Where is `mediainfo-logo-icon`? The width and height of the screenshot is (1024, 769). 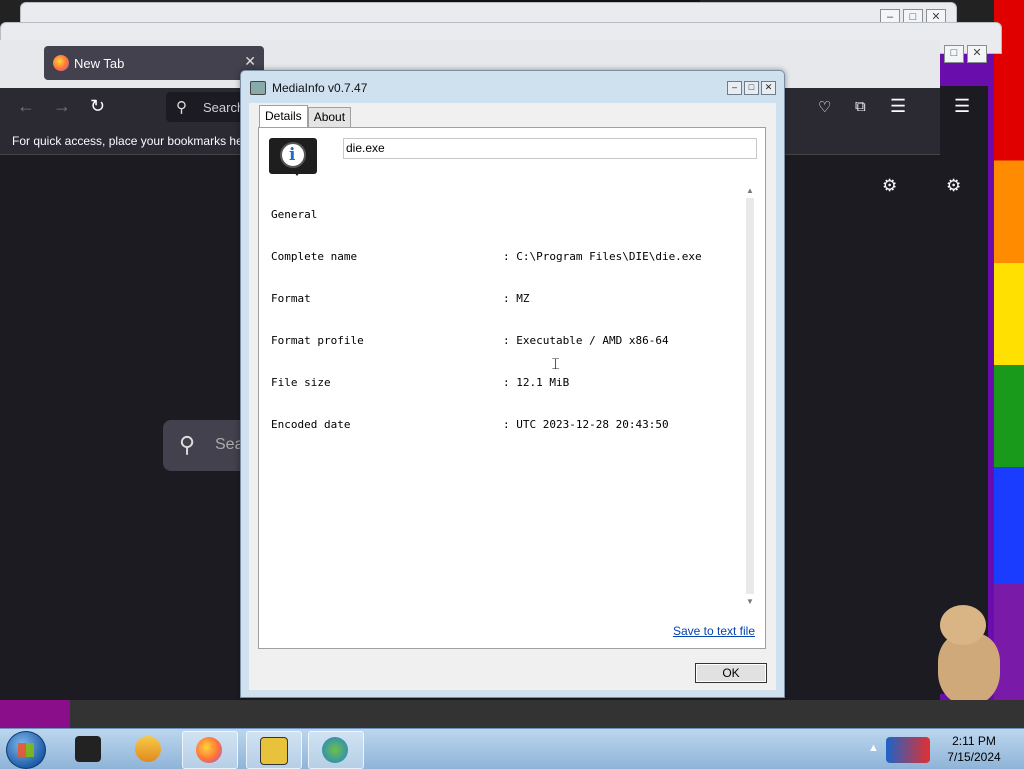
mediainfo-logo-icon is located at coordinates (293, 157).